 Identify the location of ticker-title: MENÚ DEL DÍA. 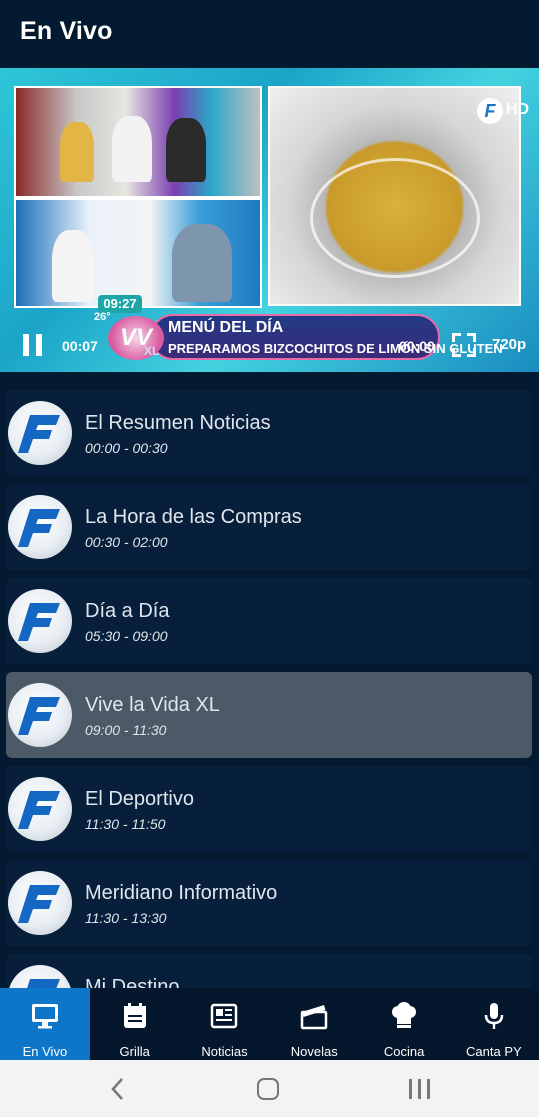
(226, 327).